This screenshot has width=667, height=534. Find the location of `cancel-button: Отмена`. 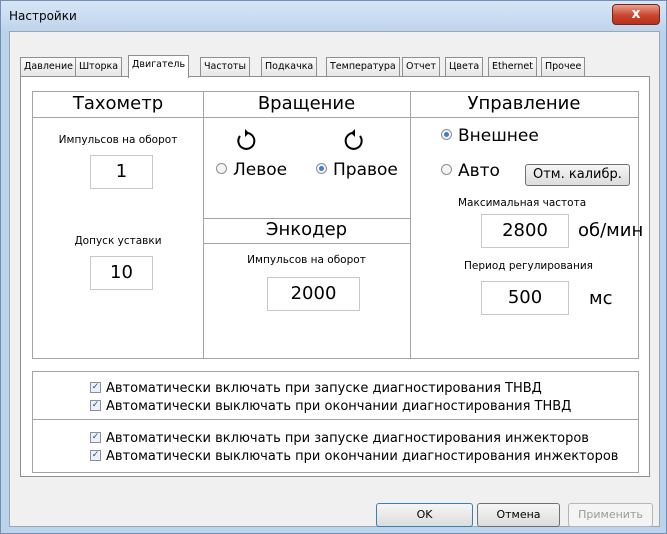

cancel-button: Отмена is located at coordinates (518, 515).